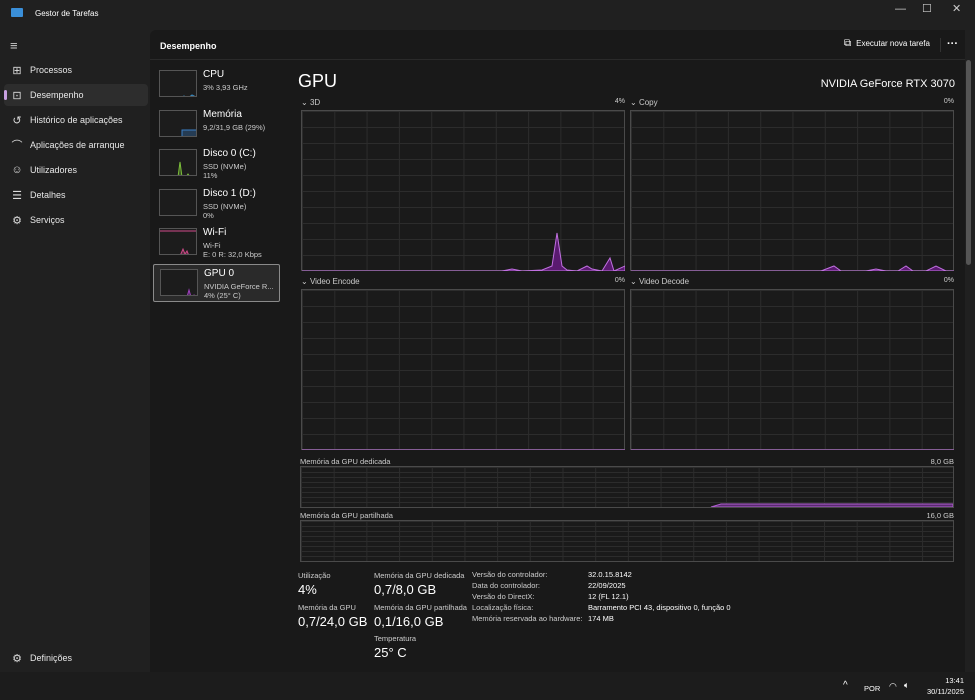 This screenshot has height=700, width=975. What do you see at coordinates (14, 45) in the screenshot?
I see `hamburger-menu-icon: ≡` at bounding box center [14, 45].